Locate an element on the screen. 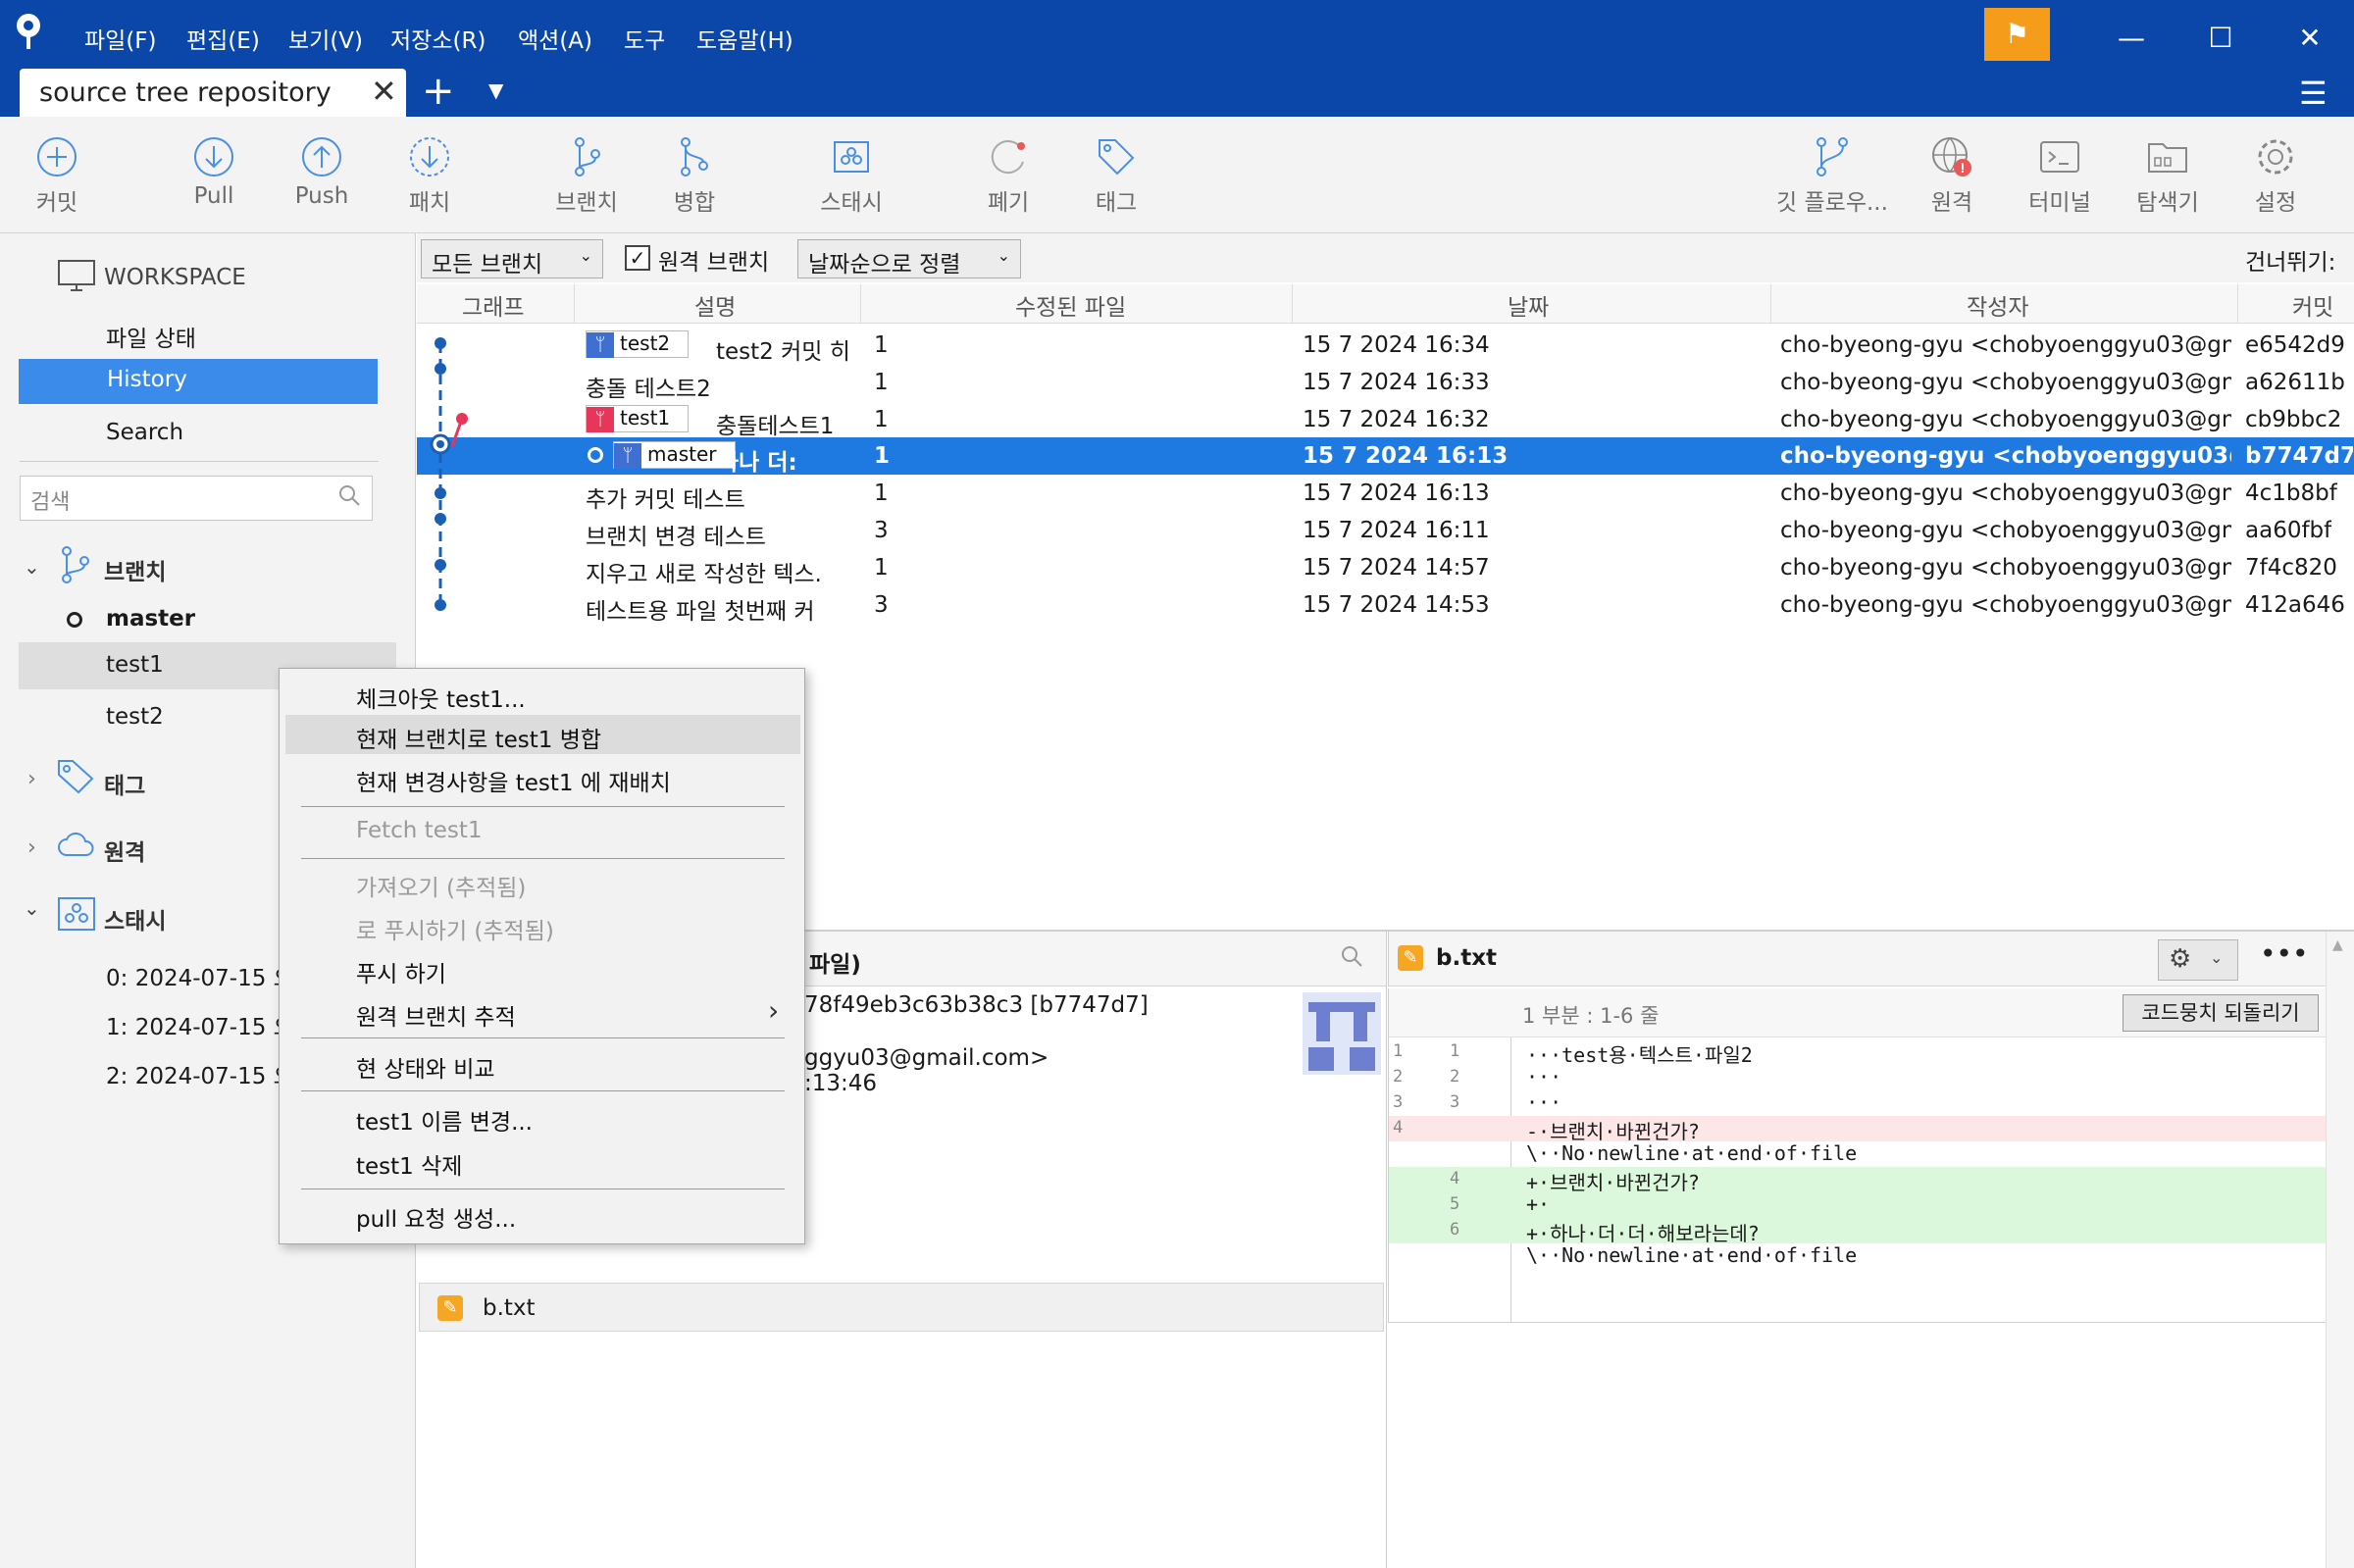 Image resolution: width=2354 pixels, height=1568 pixels. pull-button: Pull is located at coordinates (214, 171).